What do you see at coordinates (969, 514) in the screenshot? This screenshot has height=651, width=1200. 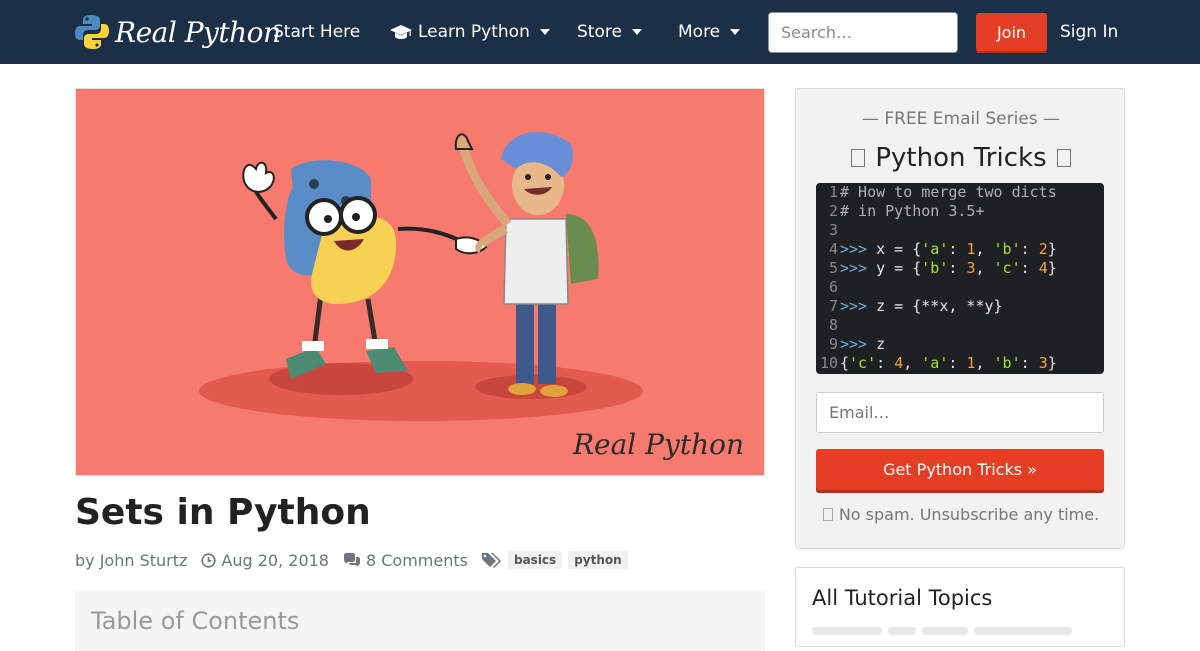 I see `no-spam-text: No spam. Unsubscribe any time.` at bounding box center [969, 514].